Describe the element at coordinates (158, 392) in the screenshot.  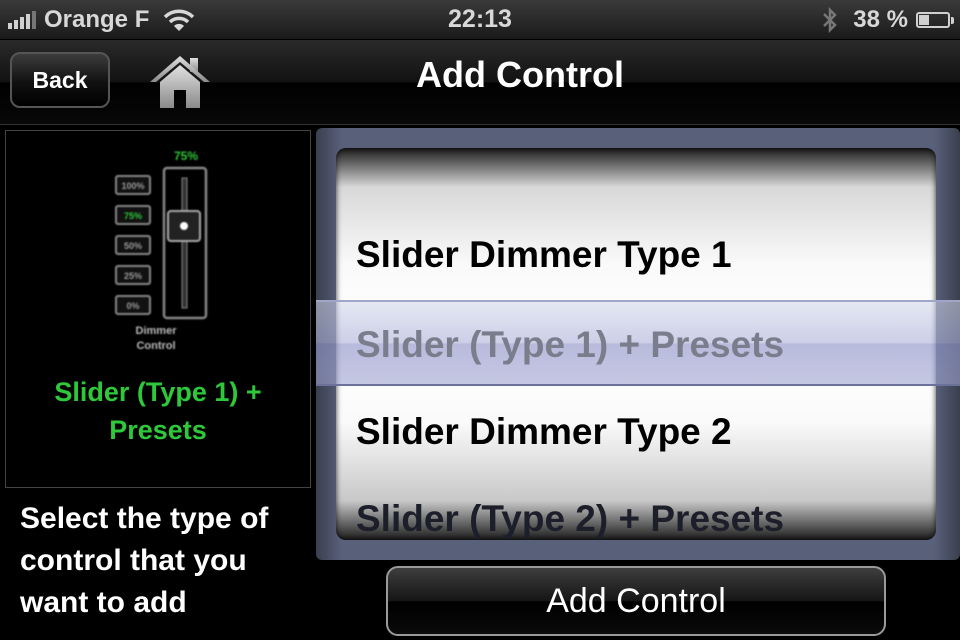
I see `preview-label-line1: Slider (Type 1) +` at that location.